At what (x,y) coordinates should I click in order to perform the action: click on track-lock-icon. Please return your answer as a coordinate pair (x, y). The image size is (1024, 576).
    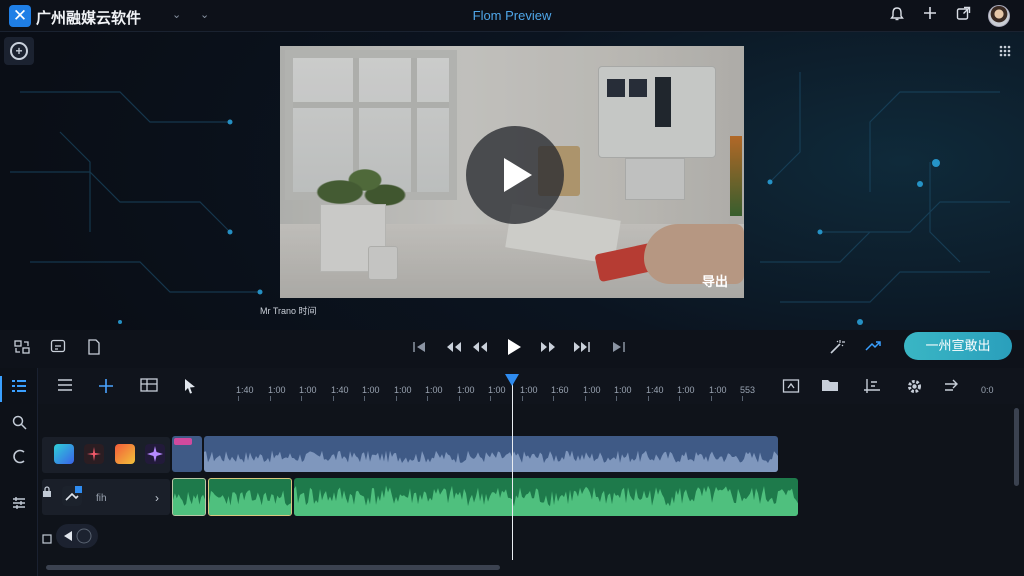
    Looking at the image, I should click on (47, 495).